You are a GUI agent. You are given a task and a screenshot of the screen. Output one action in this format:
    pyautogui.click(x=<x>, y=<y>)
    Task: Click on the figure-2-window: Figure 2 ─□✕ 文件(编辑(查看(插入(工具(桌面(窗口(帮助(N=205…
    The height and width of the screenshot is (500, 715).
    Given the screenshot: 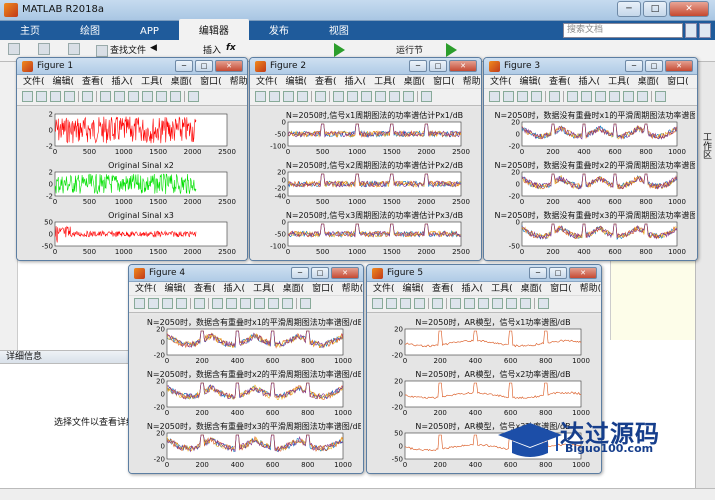 What is the action you would take?
    pyautogui.click(x=365, y=159)
    